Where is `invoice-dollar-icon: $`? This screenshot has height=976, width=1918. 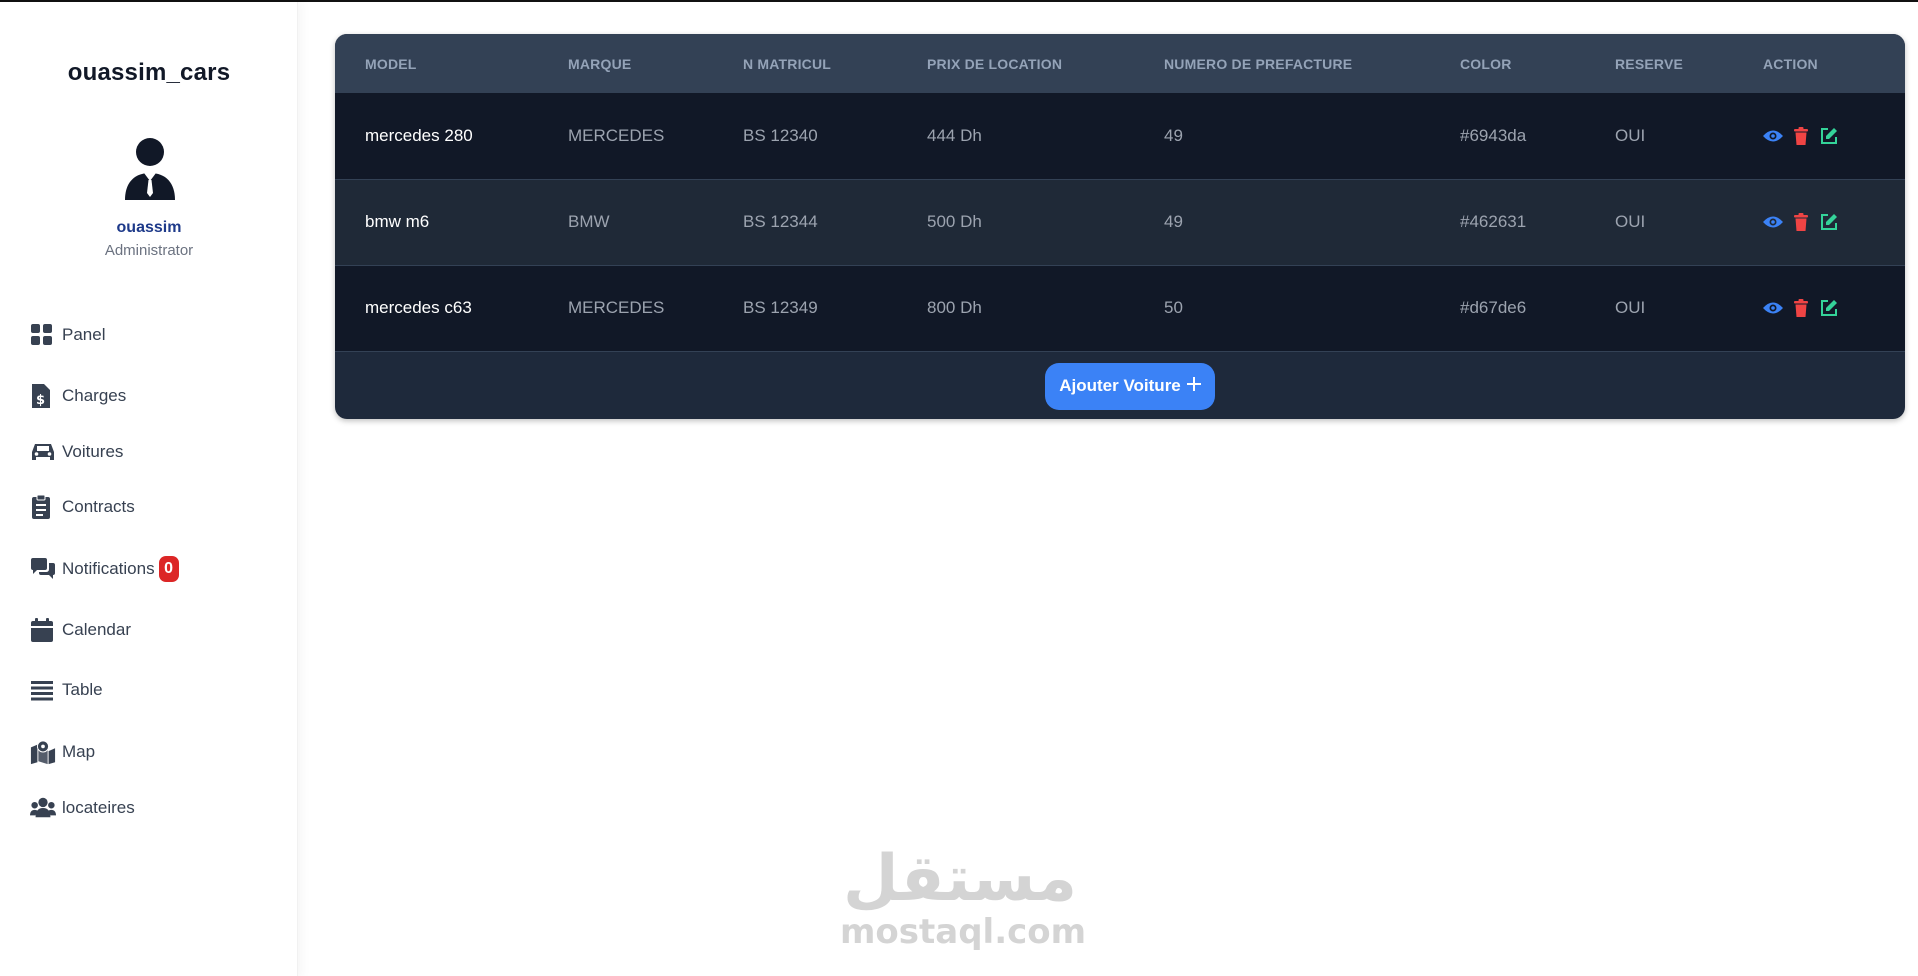
invoice-dollar-icon: $ is located at coordinates (43, 396).